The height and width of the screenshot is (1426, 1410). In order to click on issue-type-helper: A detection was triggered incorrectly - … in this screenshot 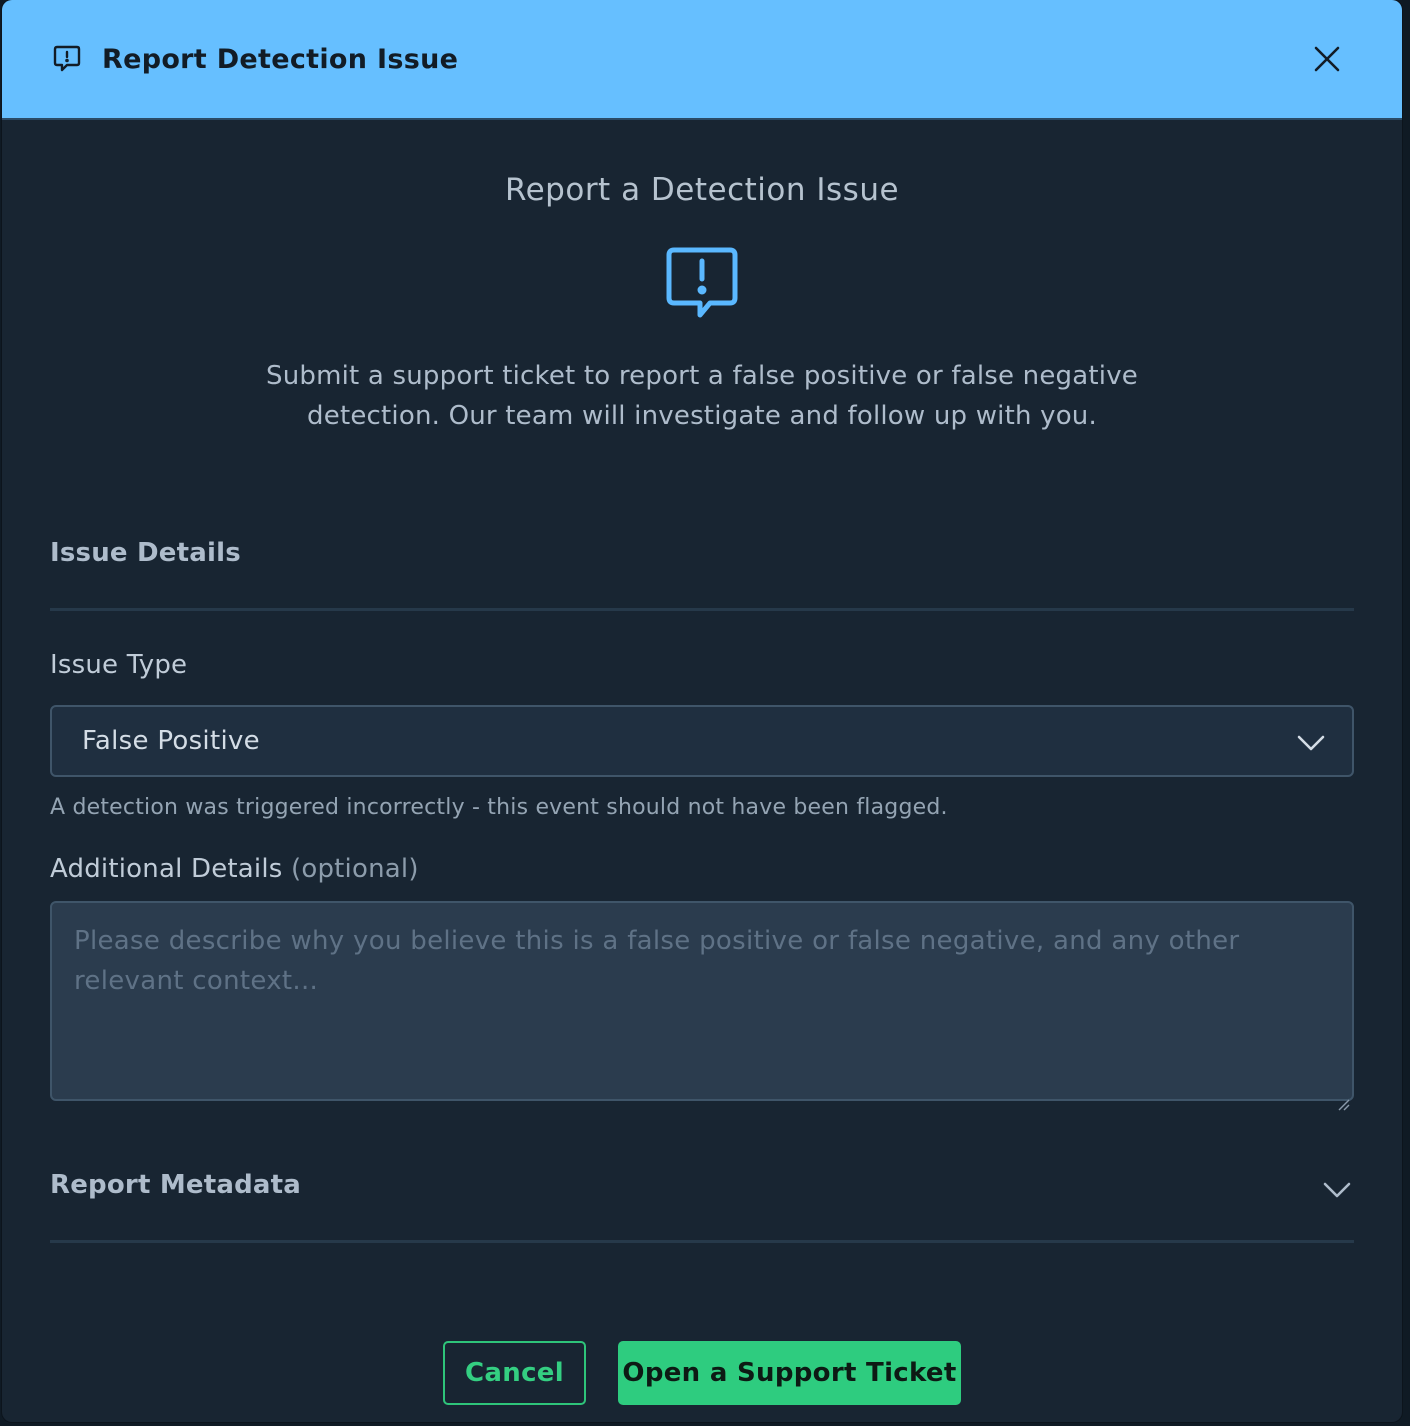, I will do `click(499, 807)`.